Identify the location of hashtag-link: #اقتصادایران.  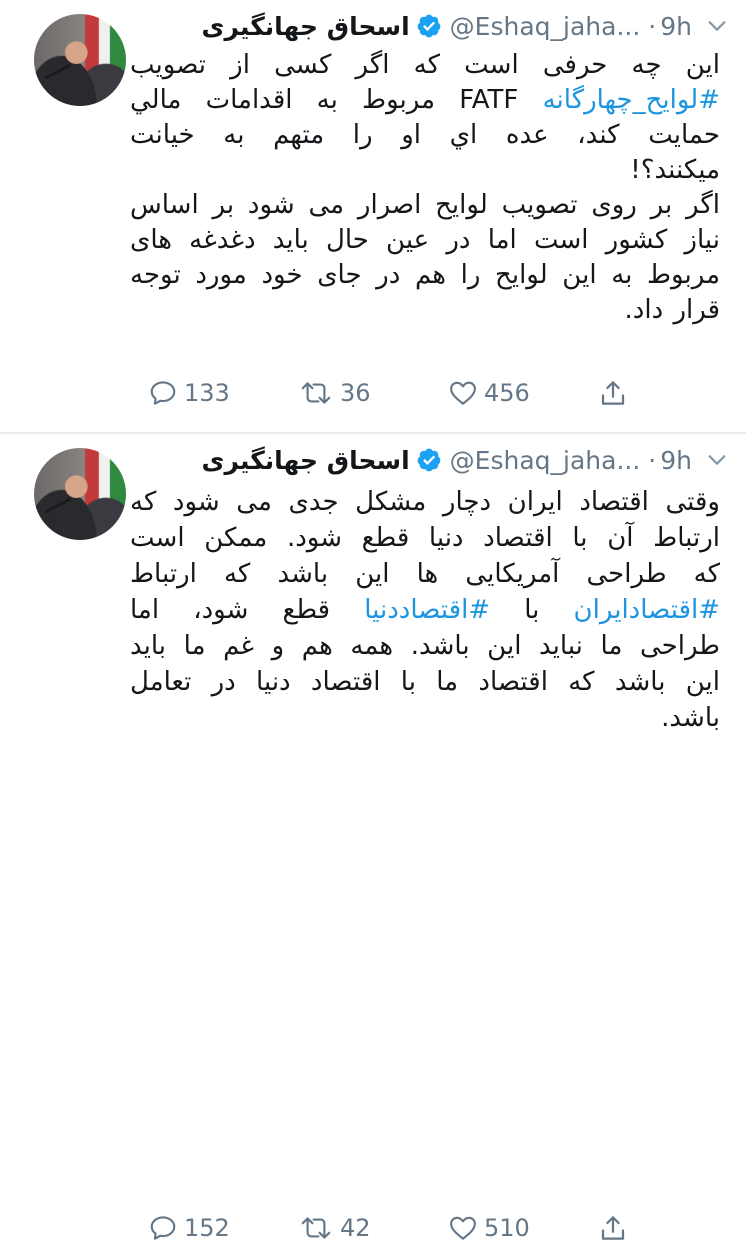
(647, 610).